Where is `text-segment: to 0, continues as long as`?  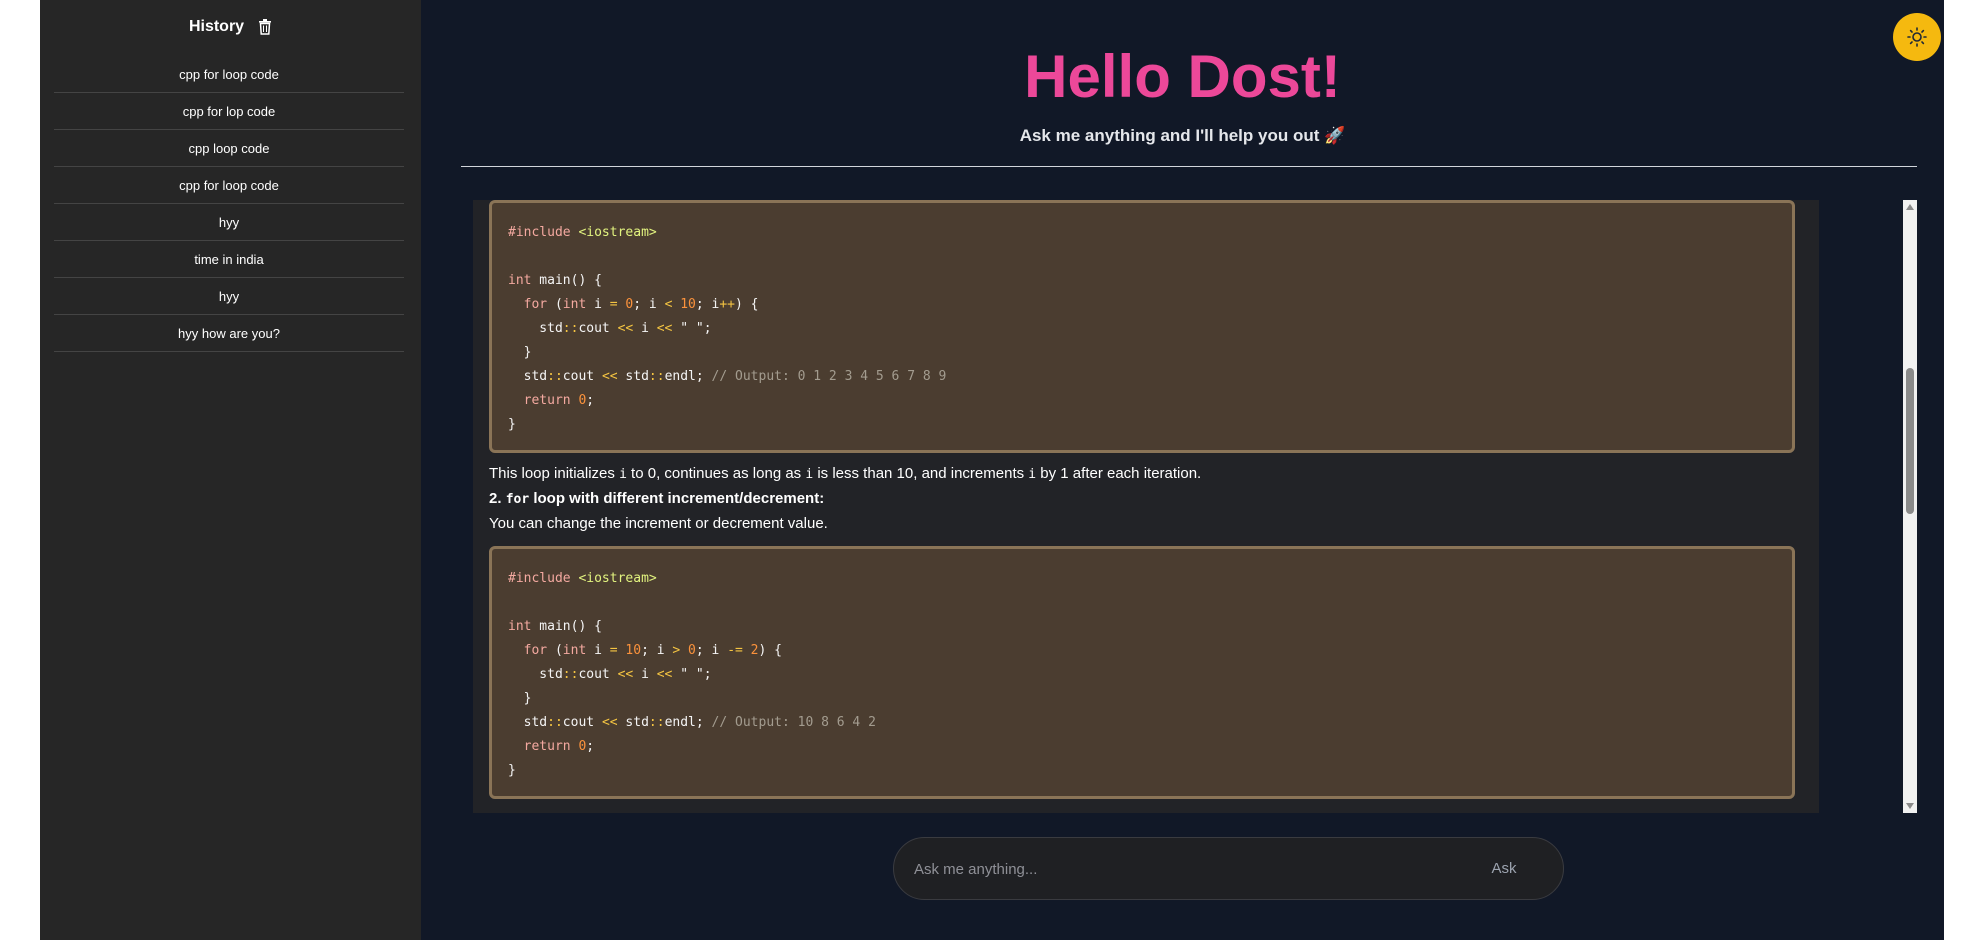
text-segment: to 0, continues as long as is located at coordinates (716, 473).